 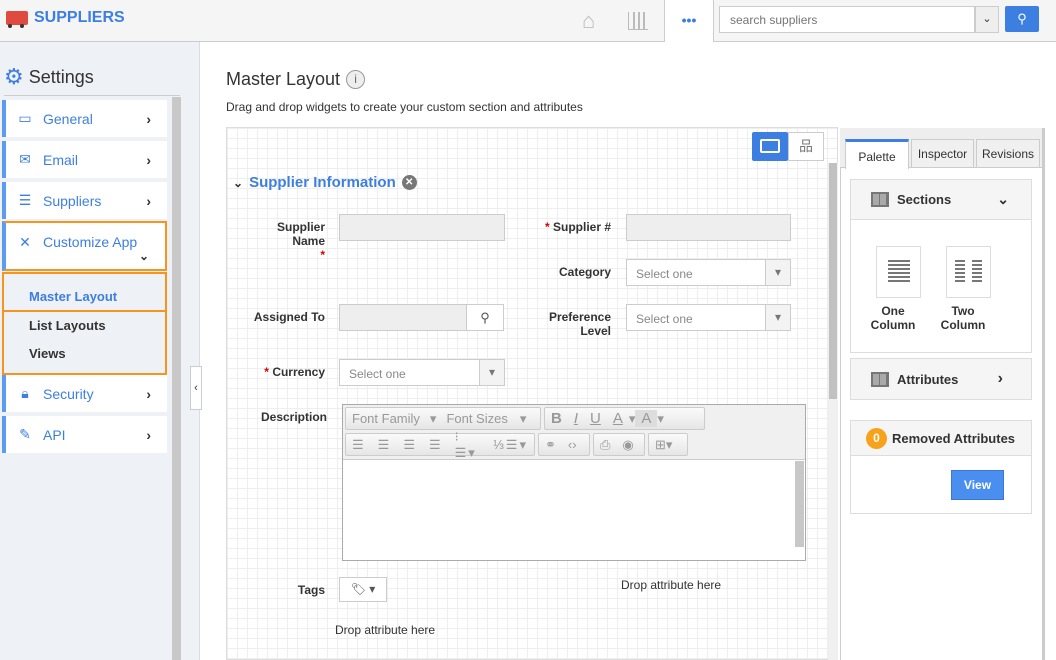 What do you see at coordinates (579, 324) in the screenshot?
I see `preference-level-label: Preference Level` at bounding box center [579, 324].